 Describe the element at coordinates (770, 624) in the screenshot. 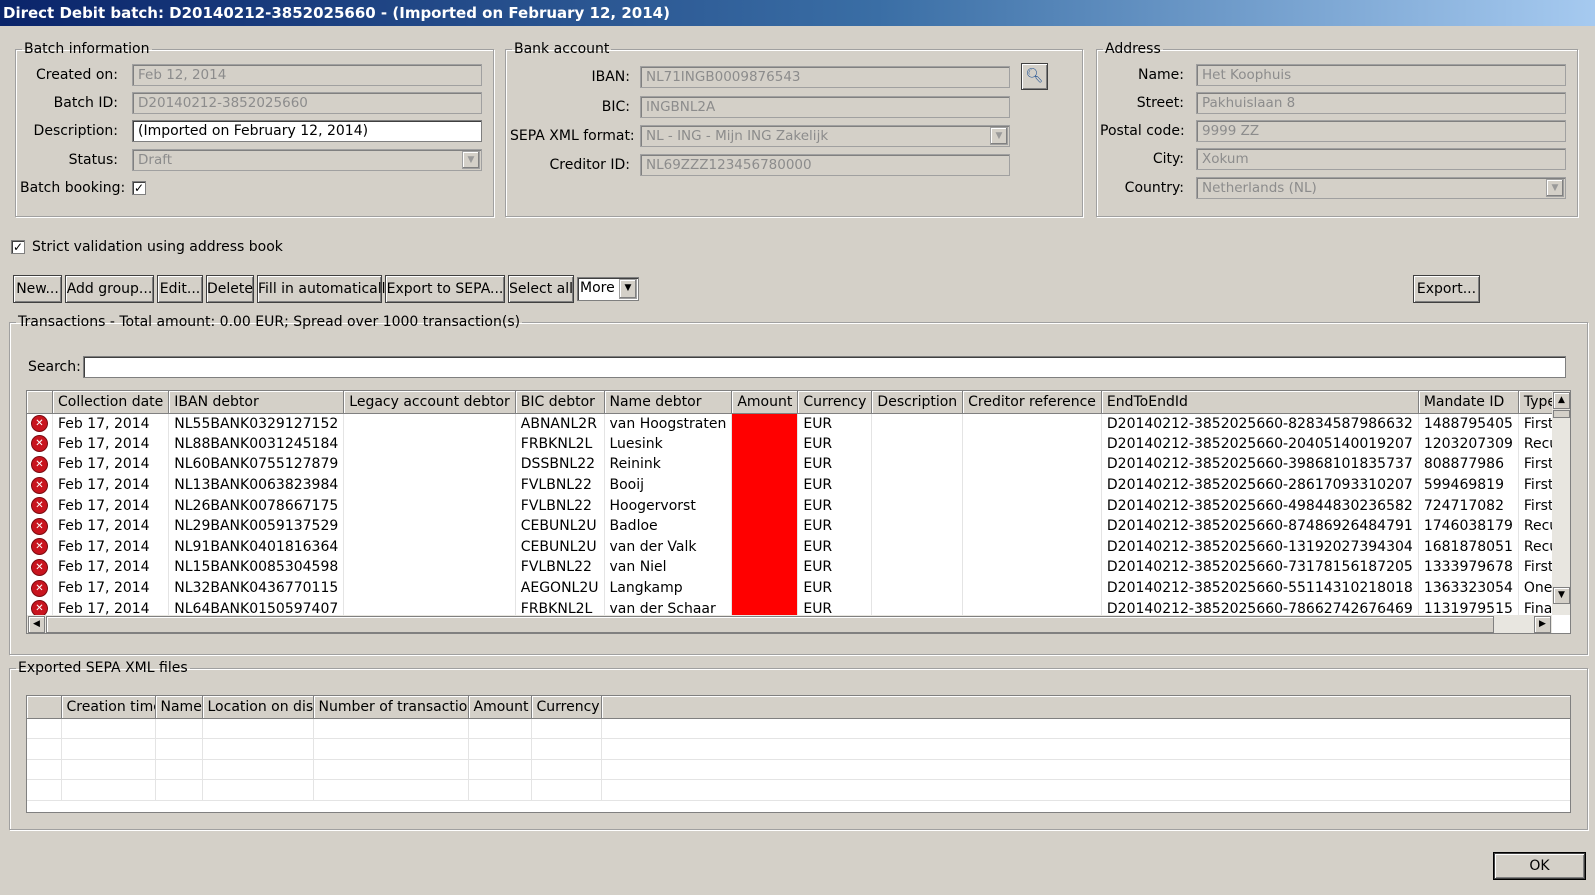

I see `horizontal-scroll-thumb` at that location.